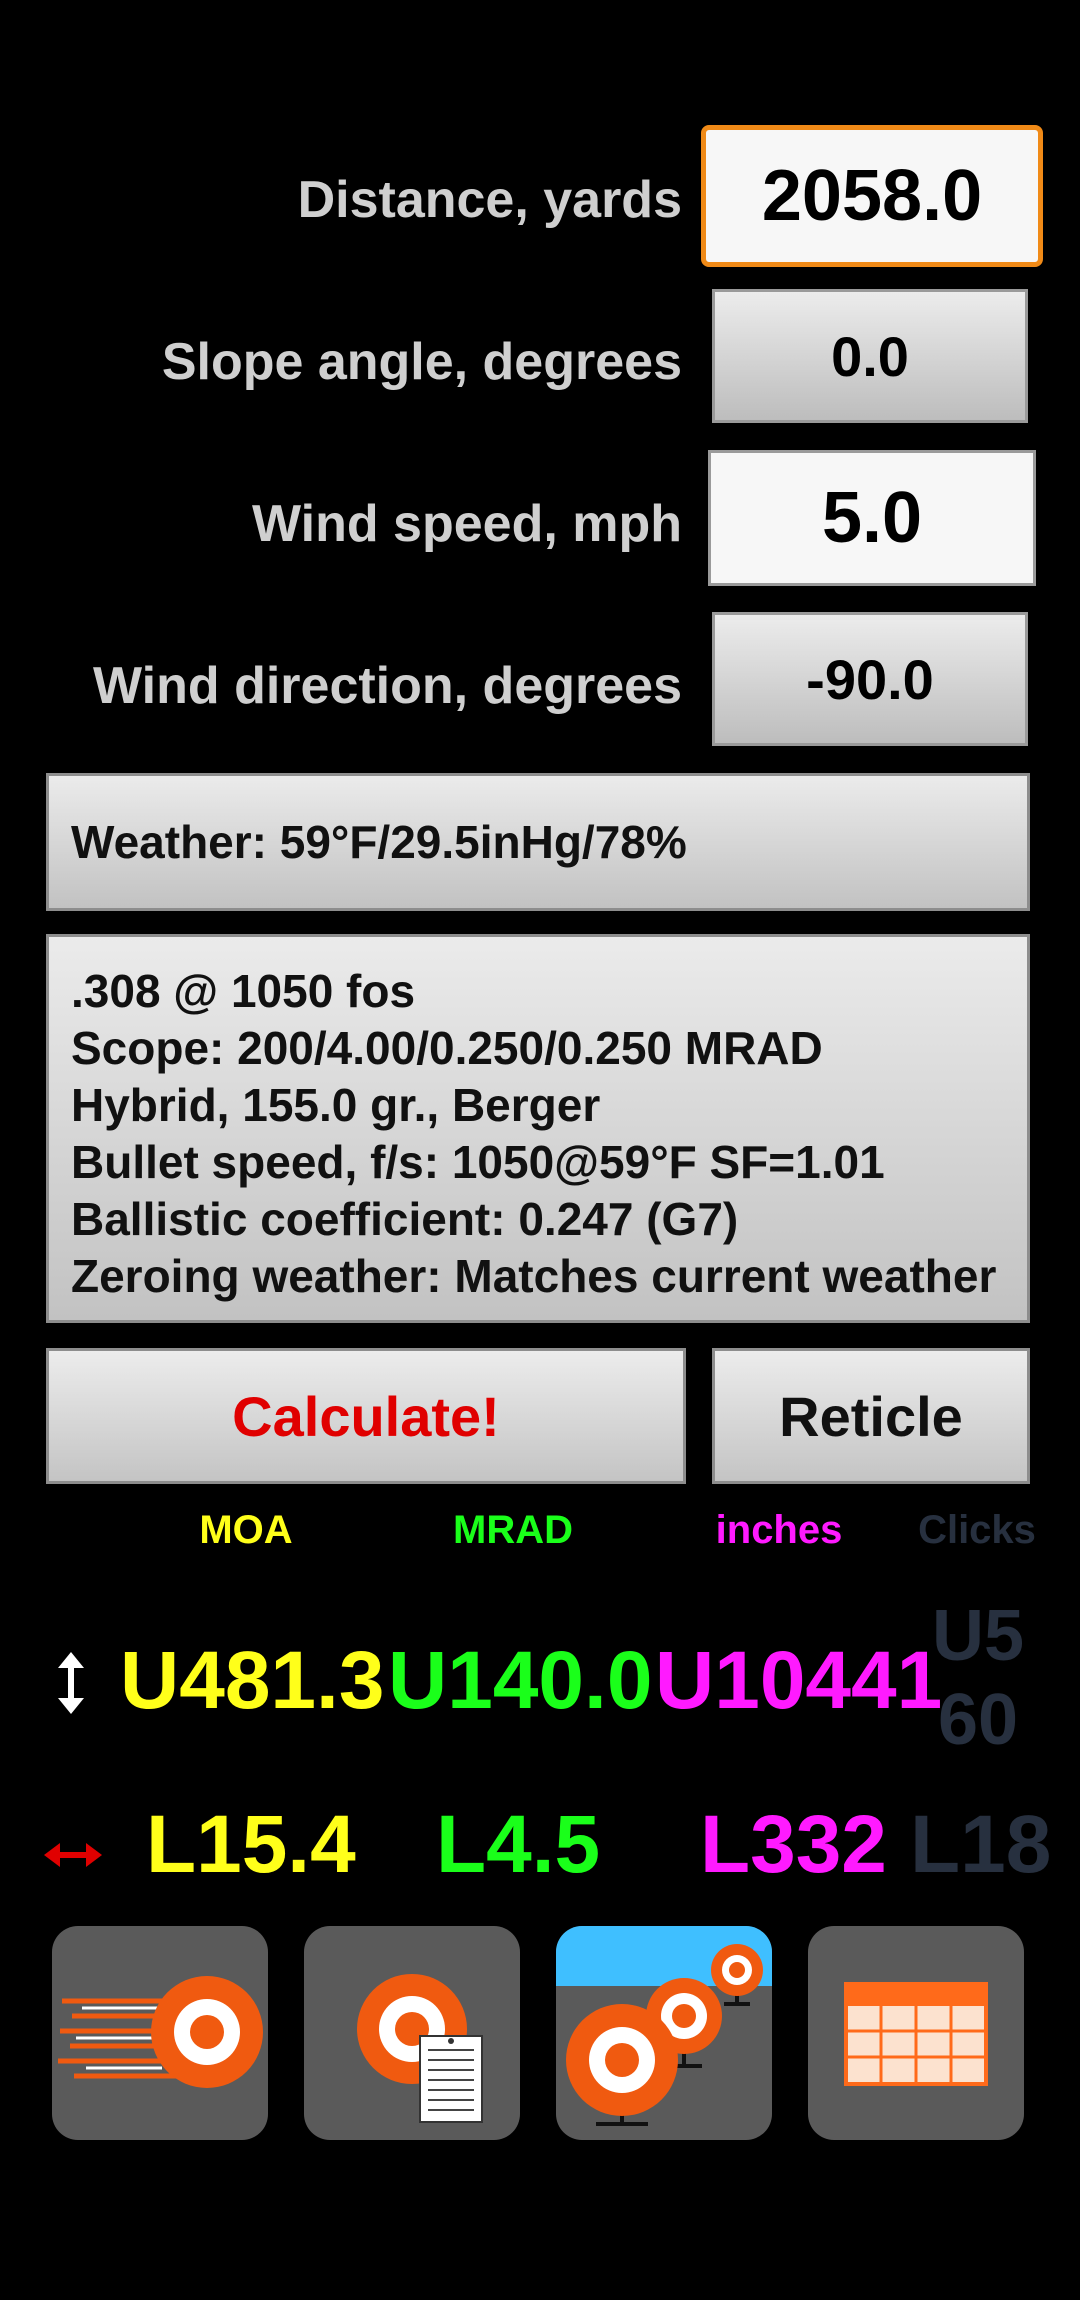  Describe the element at coordinates (870, 356) in the screenshot. I see `slope-input: 0.0` at that location.